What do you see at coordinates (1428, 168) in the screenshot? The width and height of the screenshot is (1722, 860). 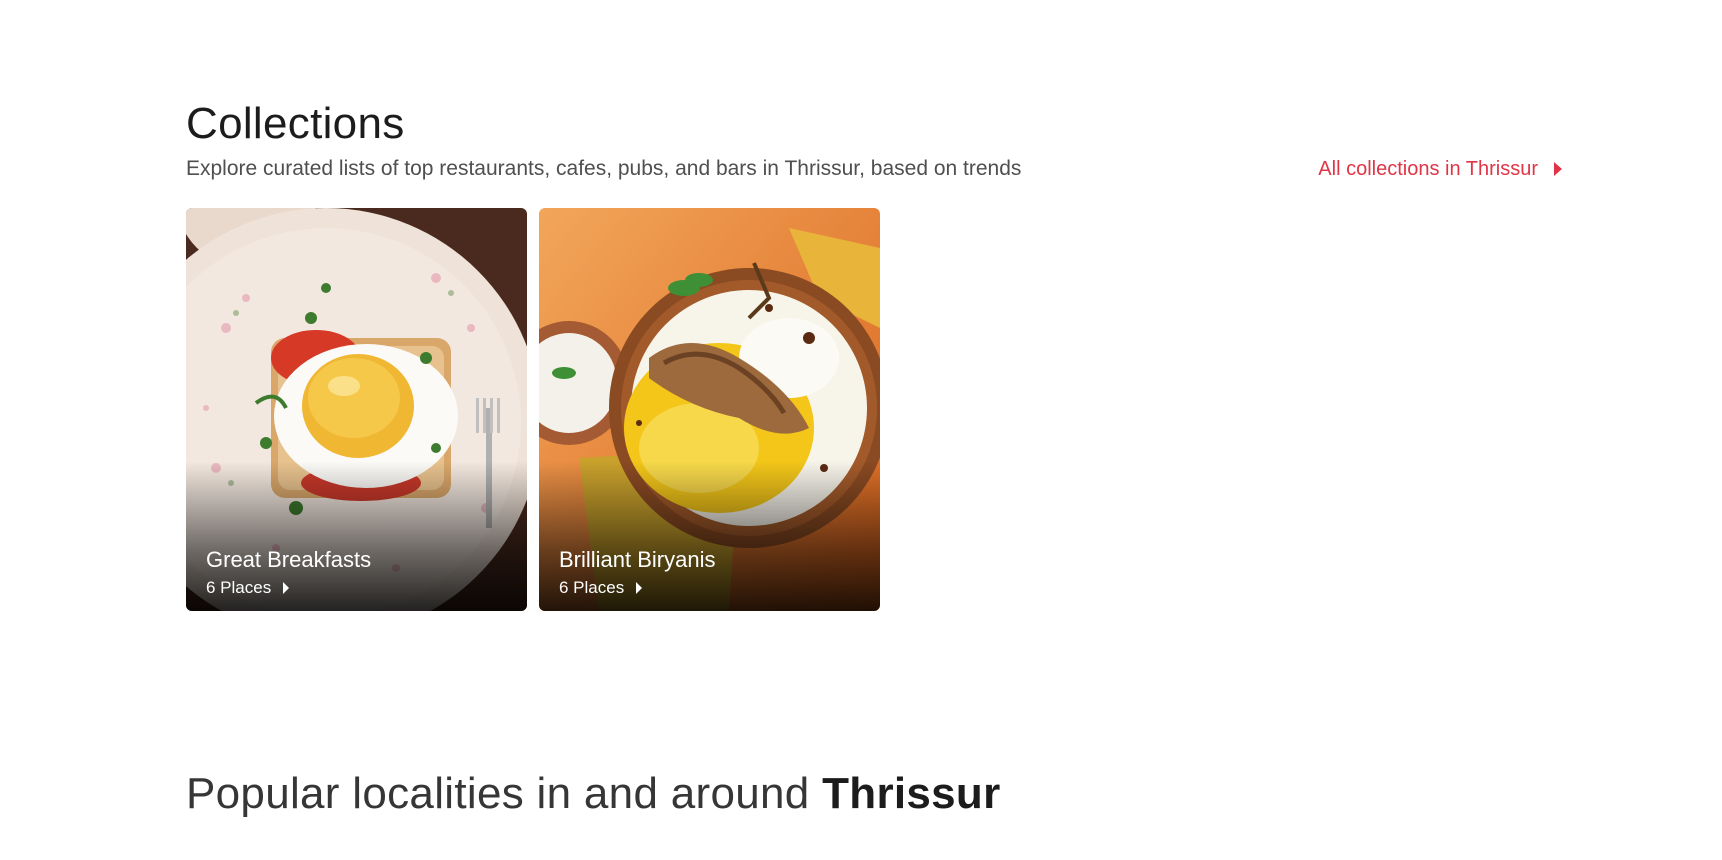 I see `all-collections-label: All collections in Thrissur` at bounding box center [1428, 168].